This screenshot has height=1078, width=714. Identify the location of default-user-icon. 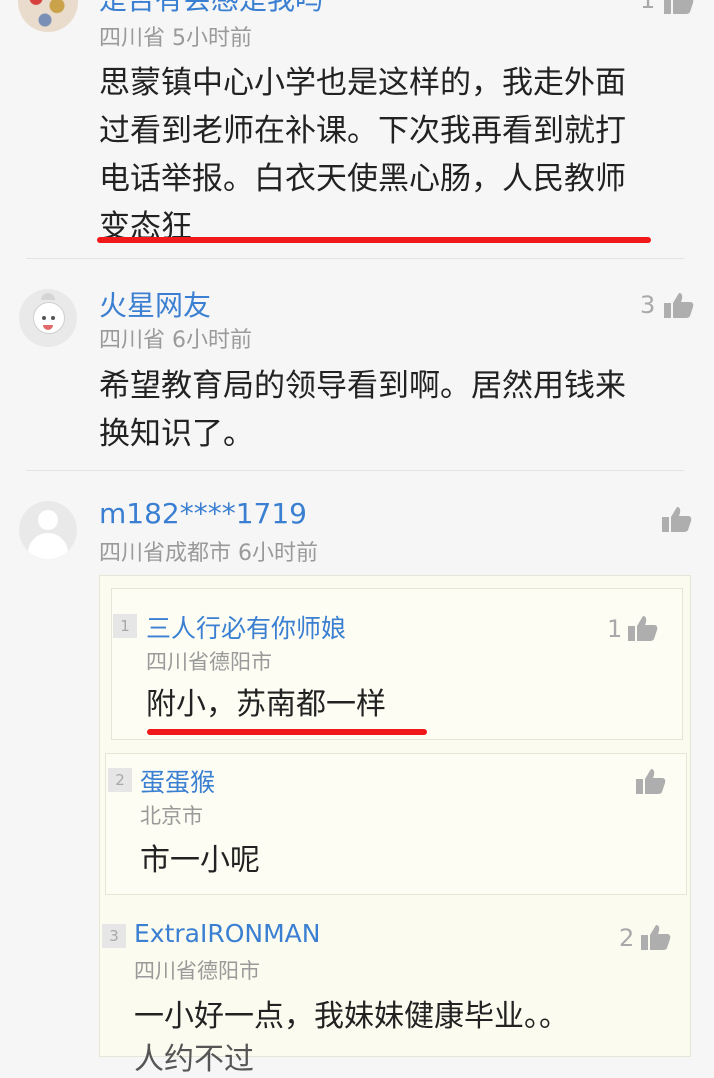
(48, 520).